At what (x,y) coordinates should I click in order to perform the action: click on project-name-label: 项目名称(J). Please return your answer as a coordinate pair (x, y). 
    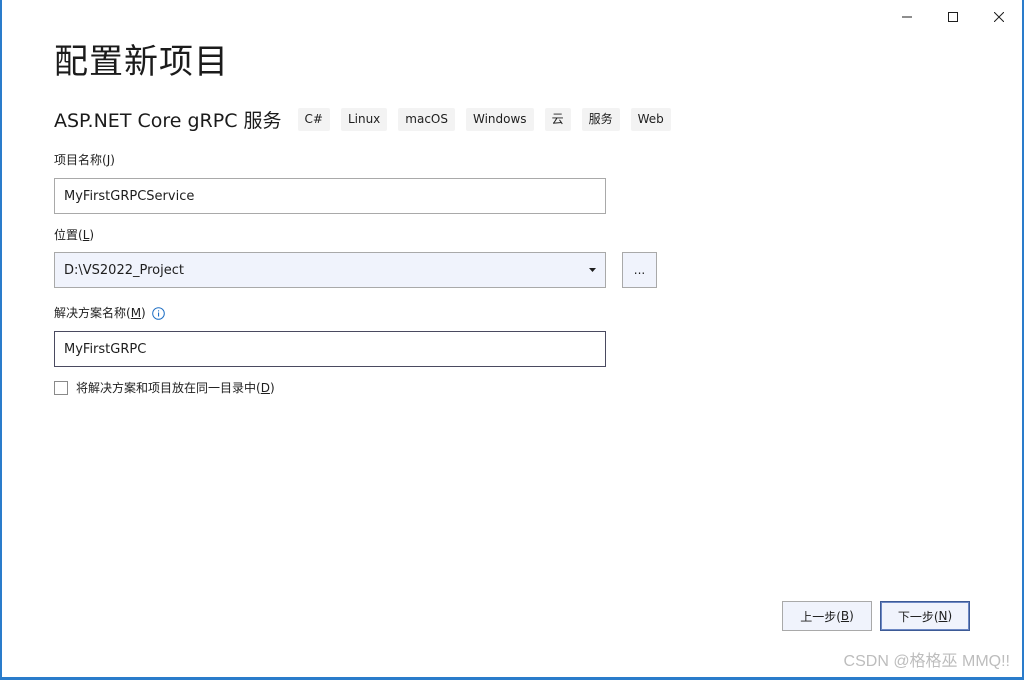
    Looking at the image, I should click on (84, 160).